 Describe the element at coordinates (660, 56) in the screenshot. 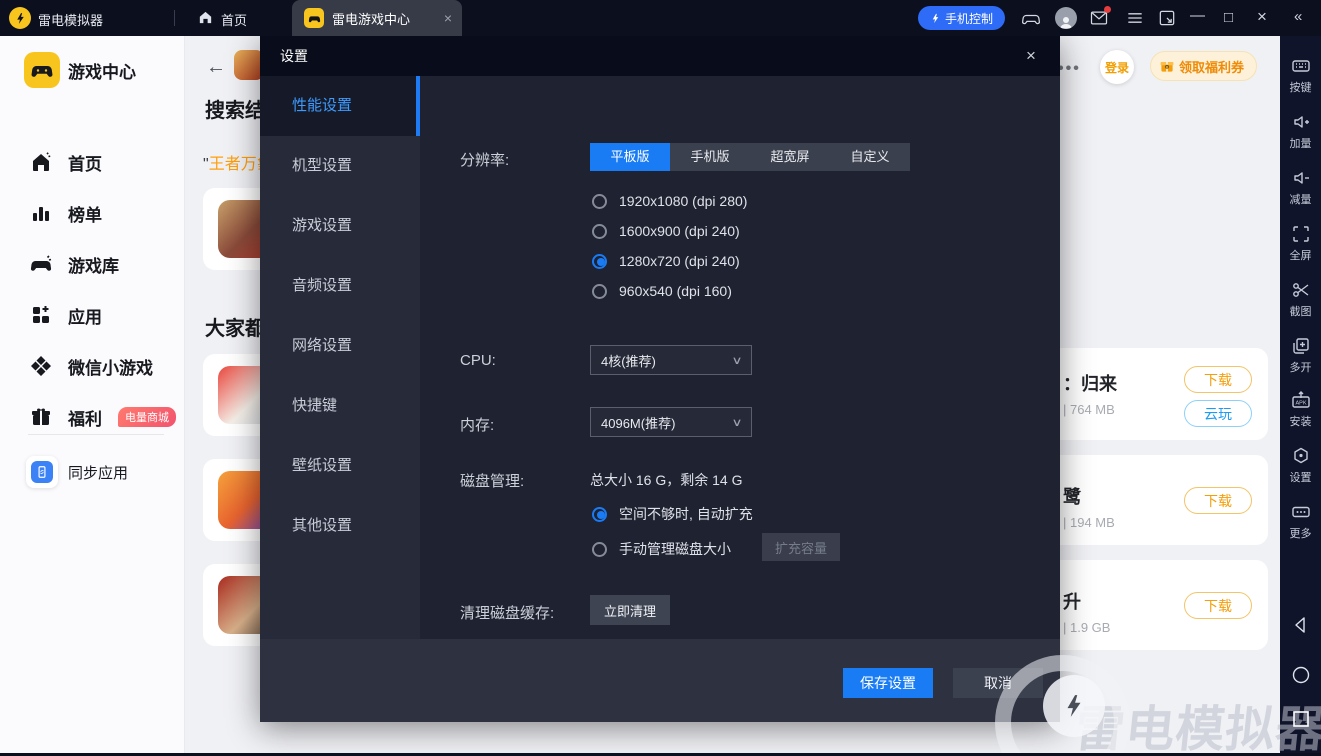

I see `settings-modal-header: 设置 ×` at that location.